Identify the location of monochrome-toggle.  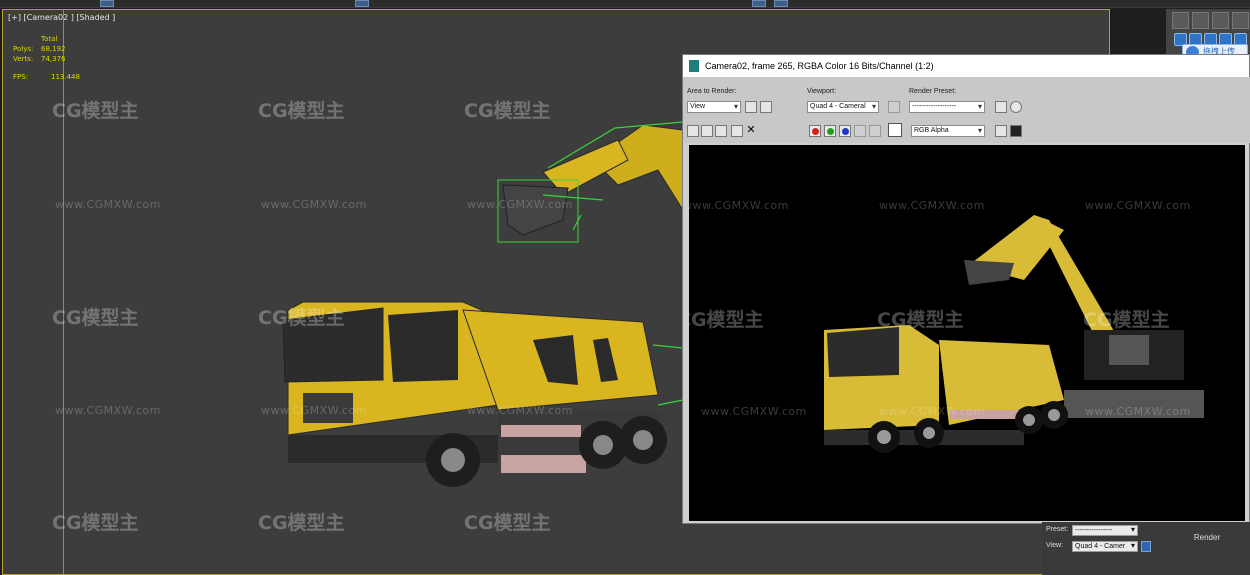
(875, 131).